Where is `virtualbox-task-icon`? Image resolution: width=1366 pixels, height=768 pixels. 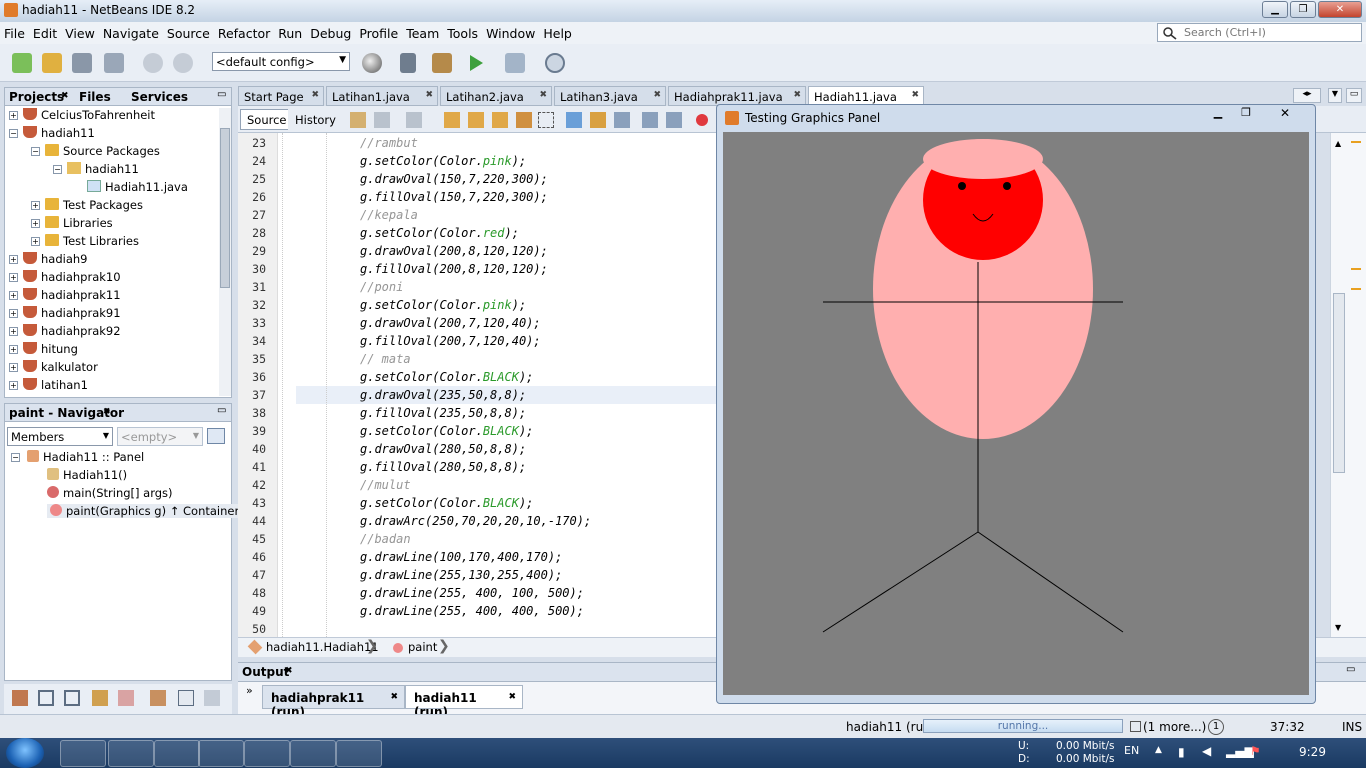 virtualbox-task-icon is located at coordinates (267, 753).